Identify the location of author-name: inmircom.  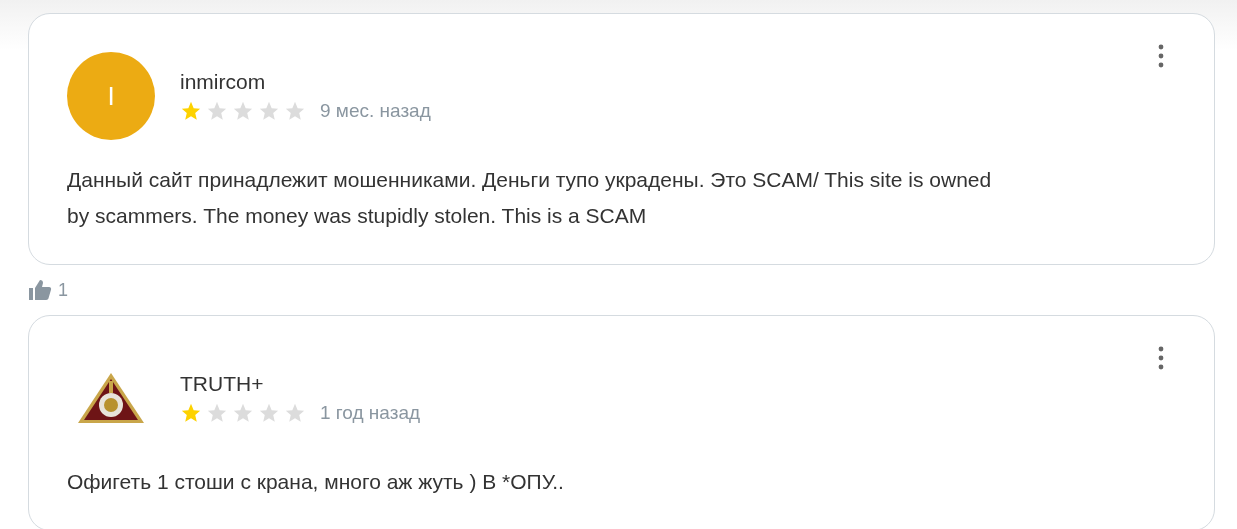
(223, 82).